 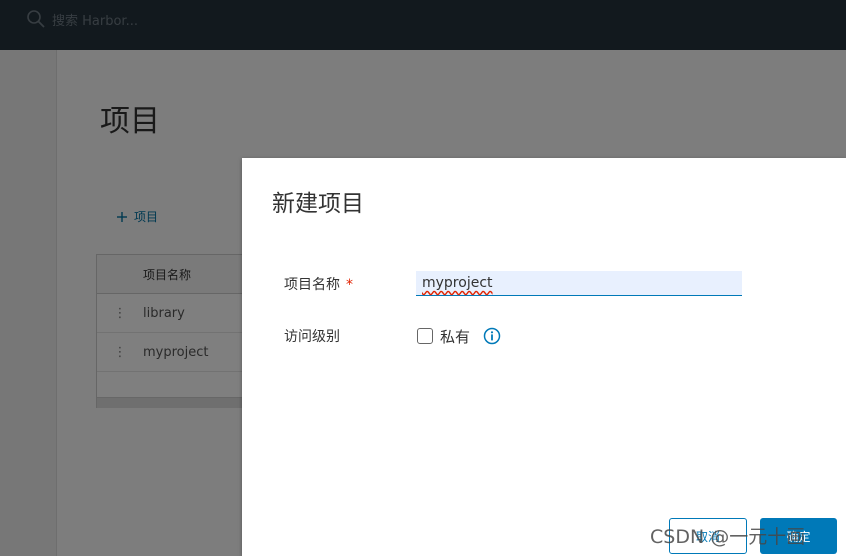 I want to click on required-marker: *, so click(x=349, y=285).